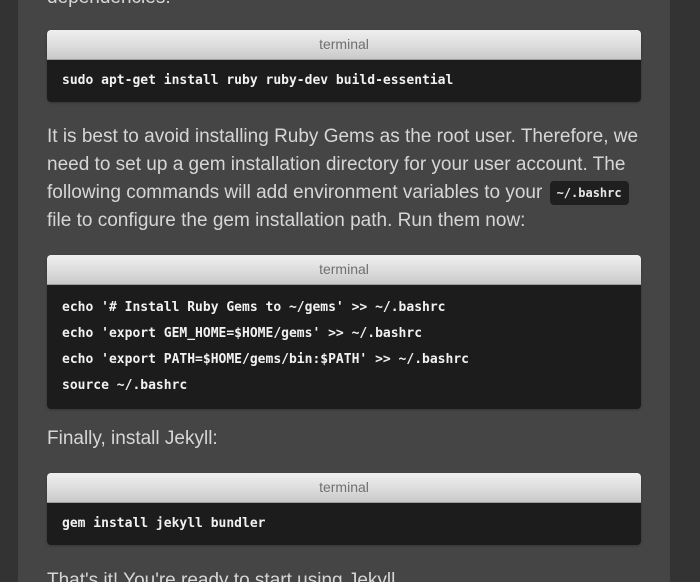 This screenshot has height=582, width=700. I want to click on terminal-block-install-jekyll: terminal gem install jekyll bundler, so click(344, 509).